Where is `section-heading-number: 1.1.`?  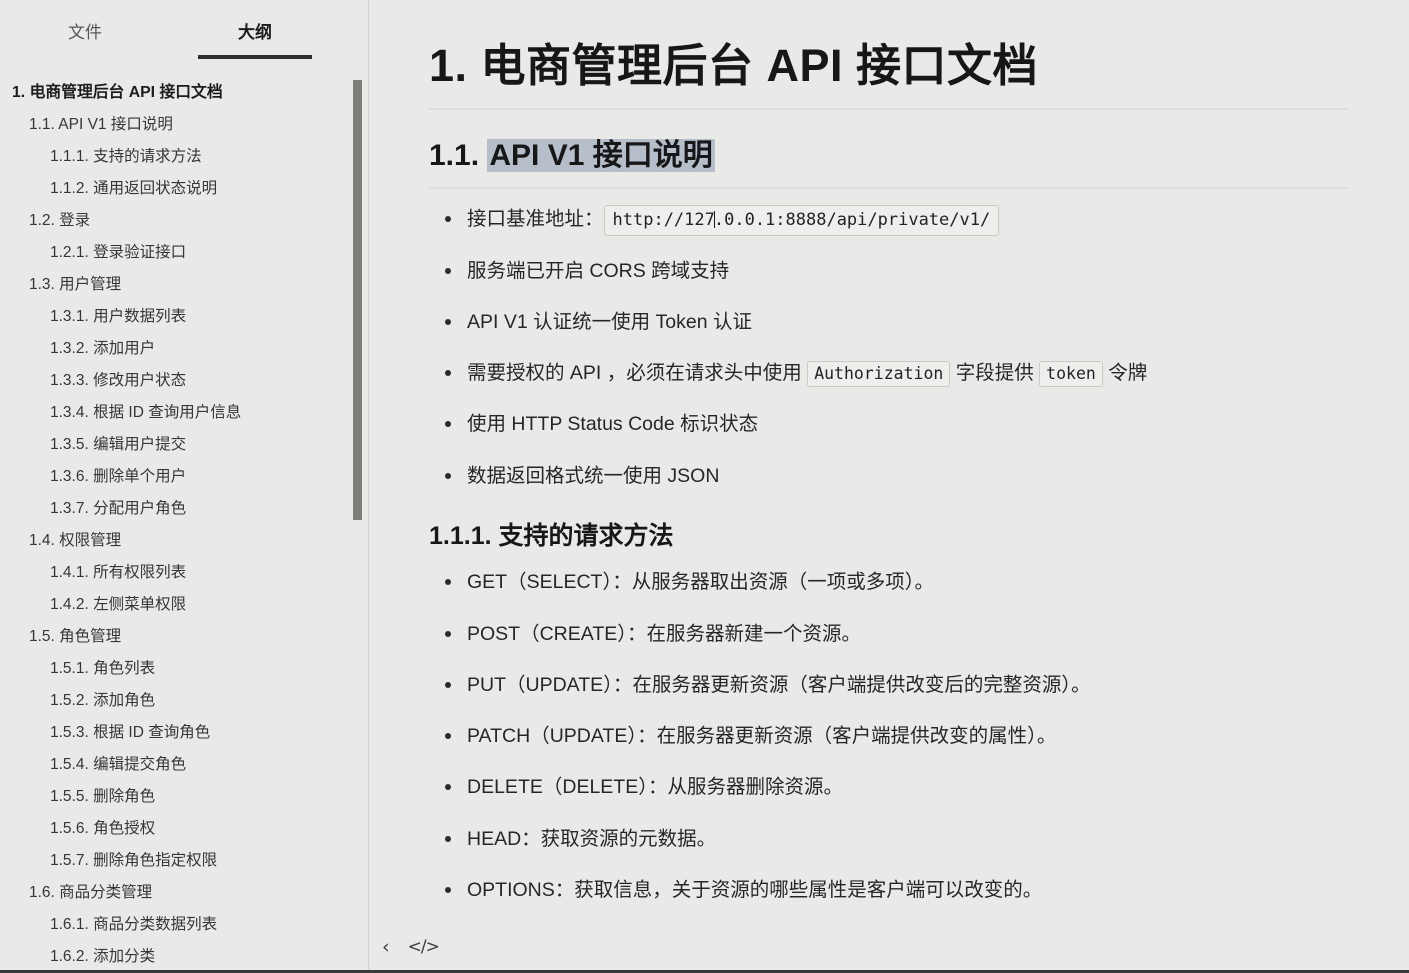 section-heading-number: 1.1. is located at coordinates (458, 156).